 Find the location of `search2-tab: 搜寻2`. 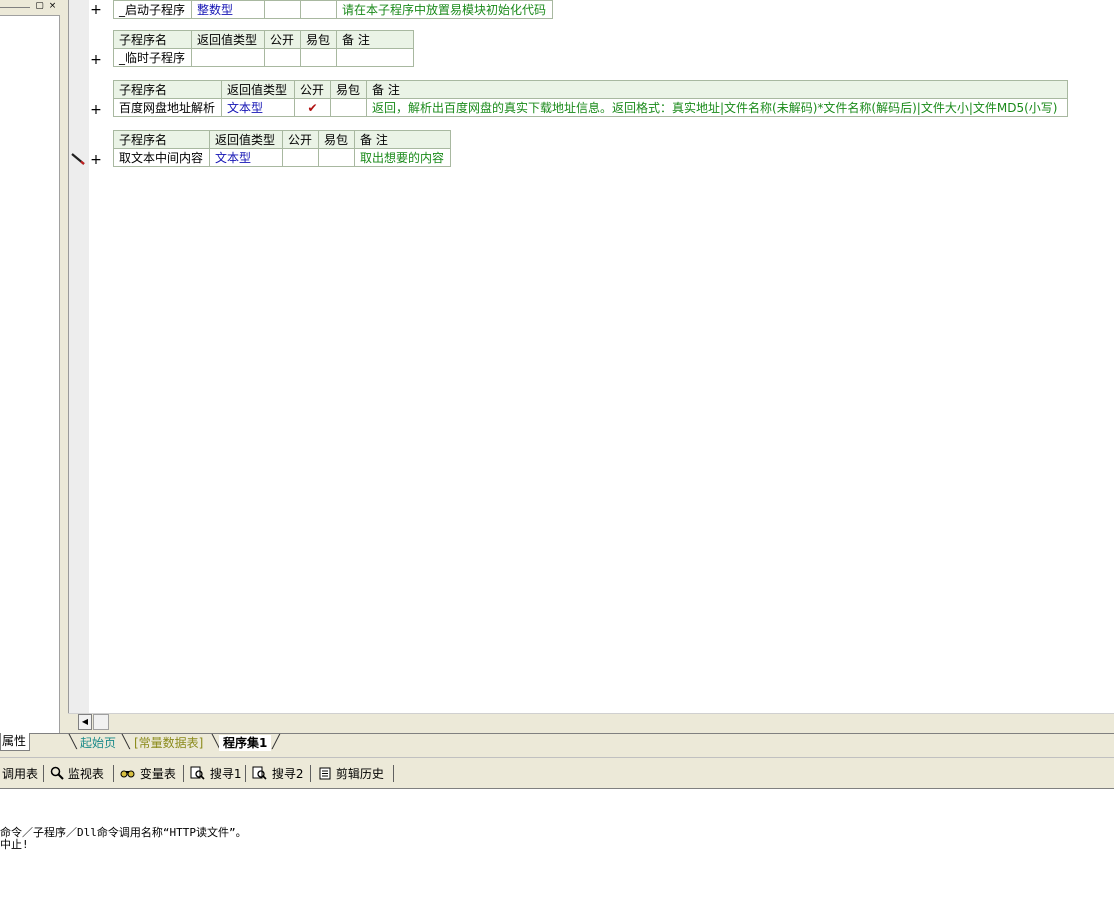

search2-tab: 搜寻2 is located at coordinates (277, 774).